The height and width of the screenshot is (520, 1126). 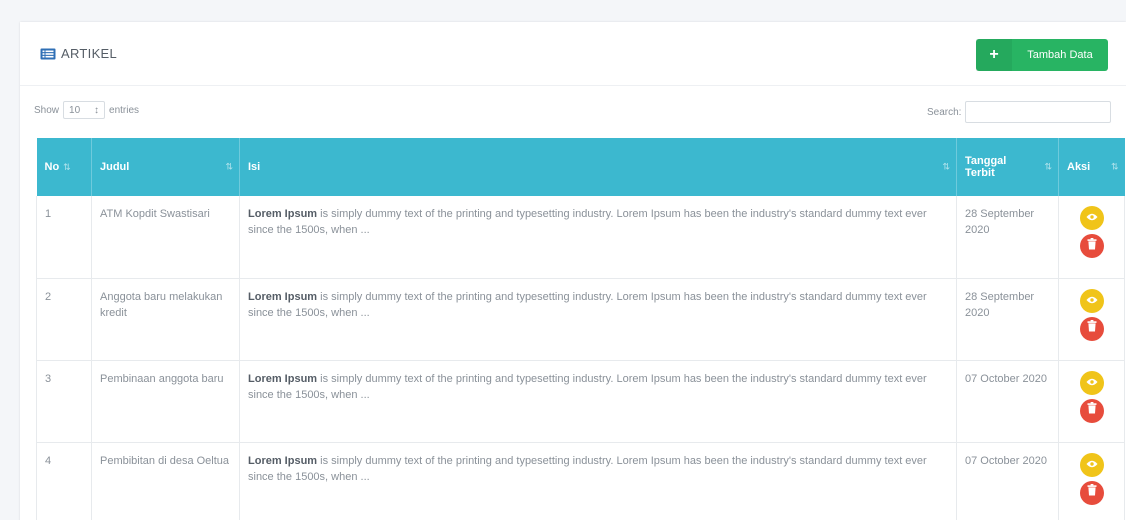 I want to click on row-judul: ATM Kopdit Swastisari, so click(x=155, y=214).